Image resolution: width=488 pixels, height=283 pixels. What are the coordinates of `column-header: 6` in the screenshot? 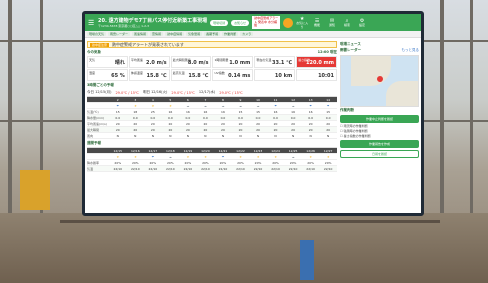 It's located at (187, 99).